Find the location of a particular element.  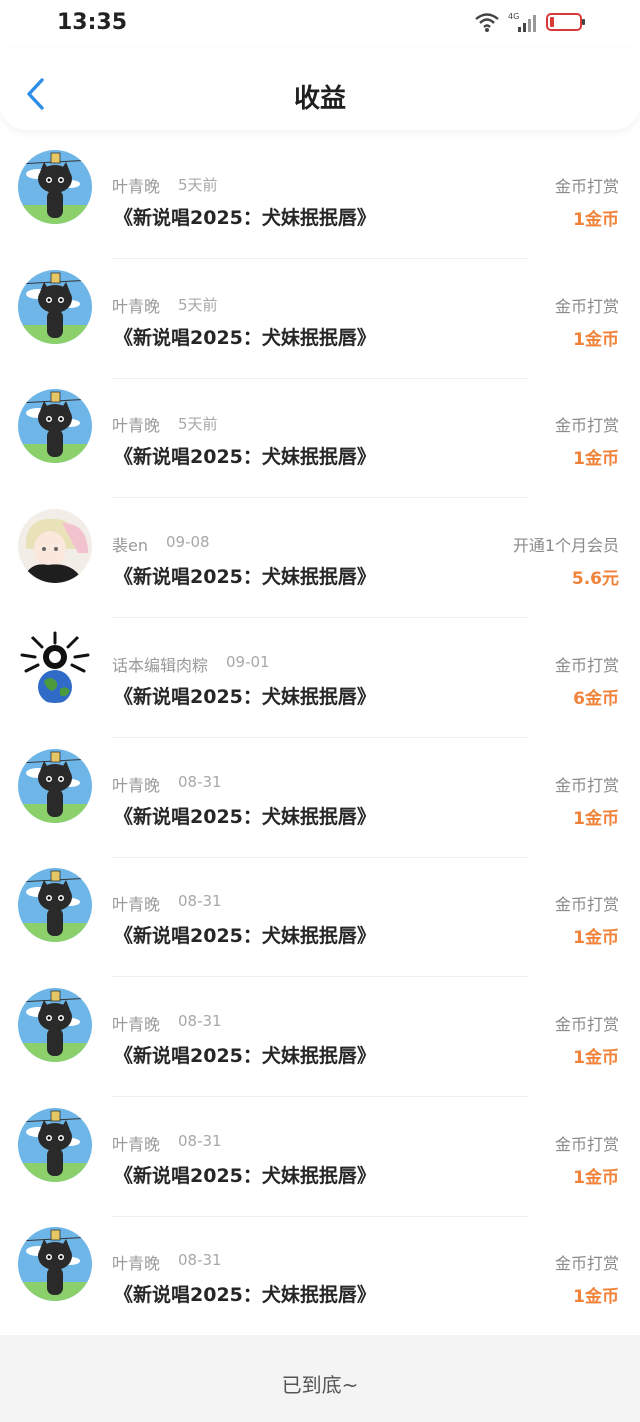

earning-type: 开通1个月会员 is located at coordinates (565, 546).